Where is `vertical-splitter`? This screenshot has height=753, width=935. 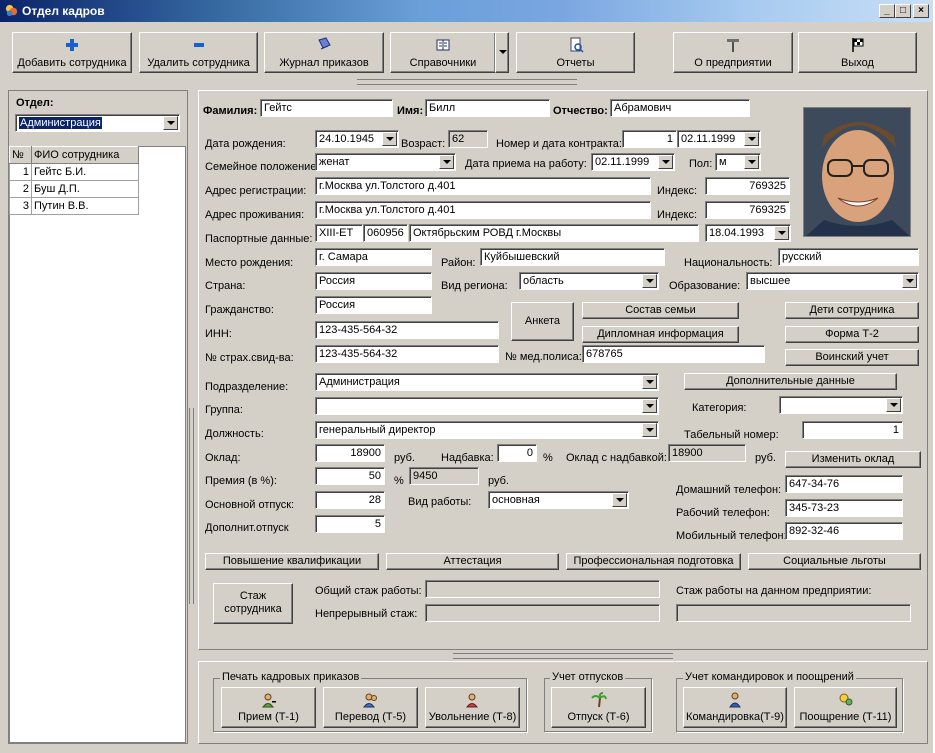 vertical-splitter is located at coordinates (192, 417).